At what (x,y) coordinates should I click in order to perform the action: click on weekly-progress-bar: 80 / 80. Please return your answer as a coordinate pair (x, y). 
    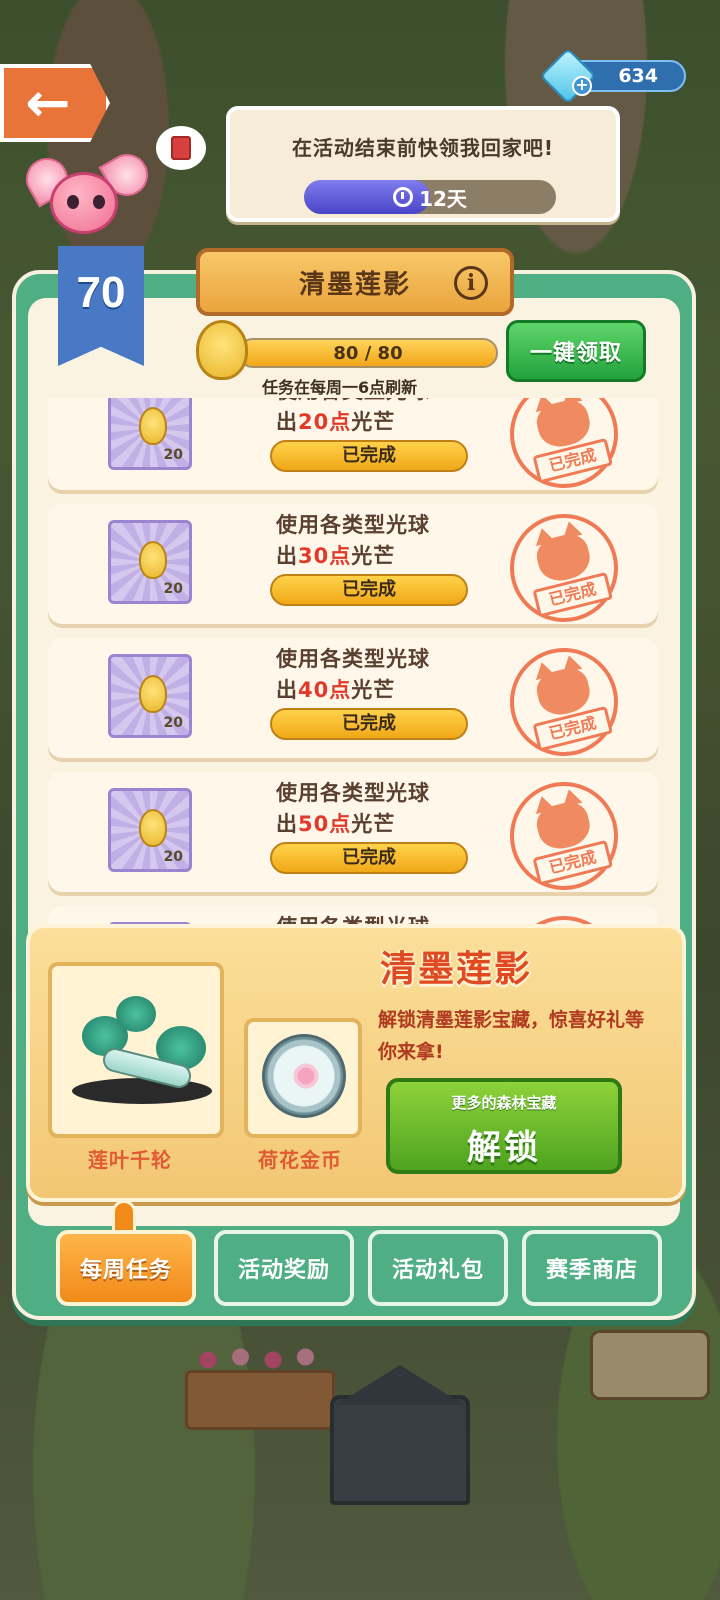
    Looking at the image, I should click on (368, 353).